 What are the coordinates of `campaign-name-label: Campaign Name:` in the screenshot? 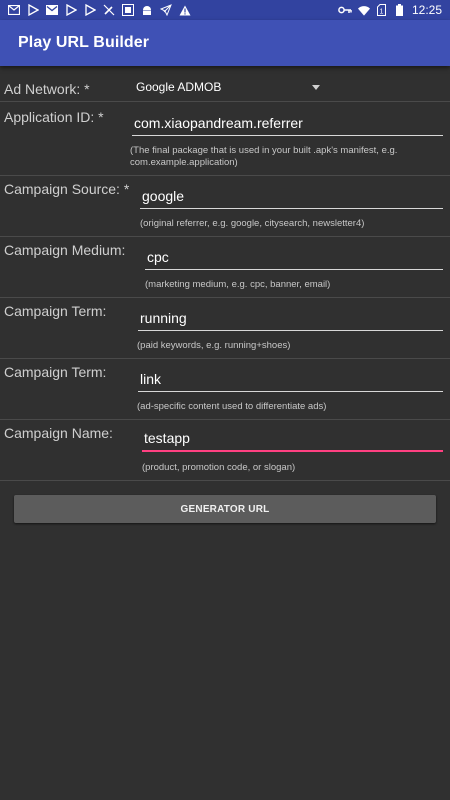 It's located at (58, 433).